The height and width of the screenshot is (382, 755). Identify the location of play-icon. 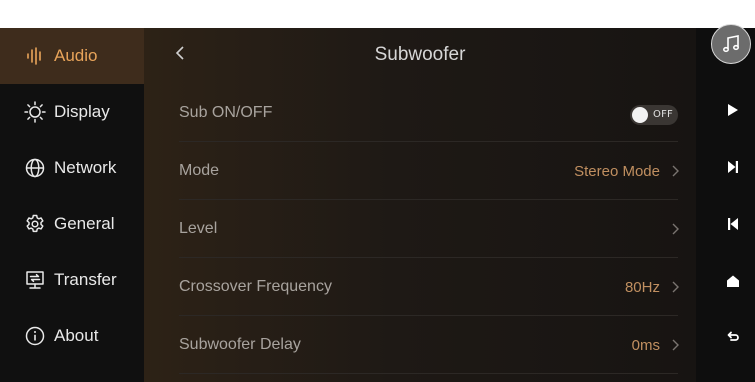
(733, 110).